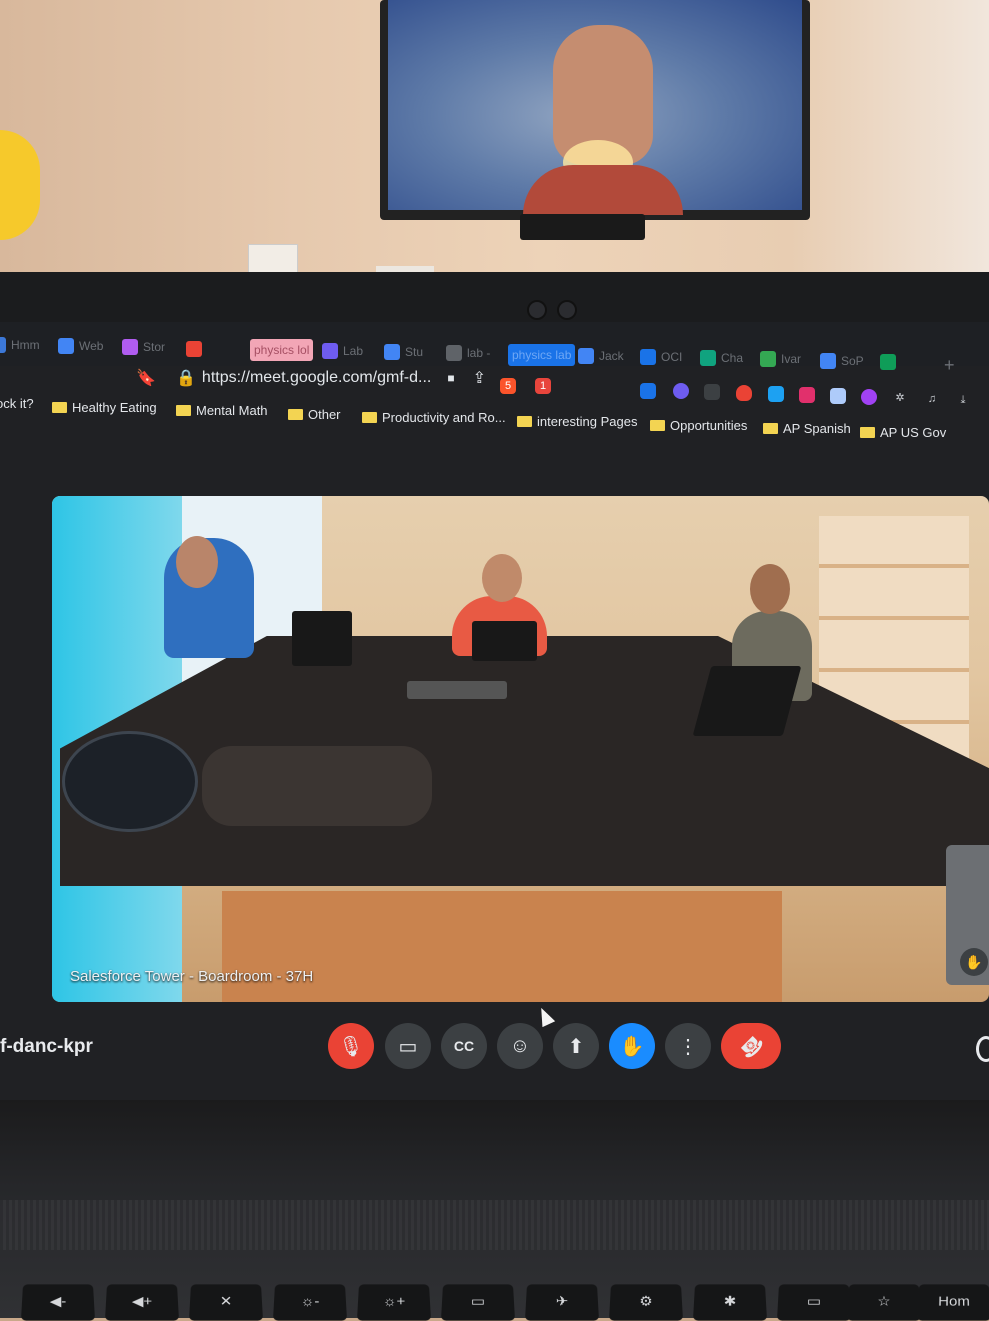  I want to click on captions-button: CC, so click(464, 1046).